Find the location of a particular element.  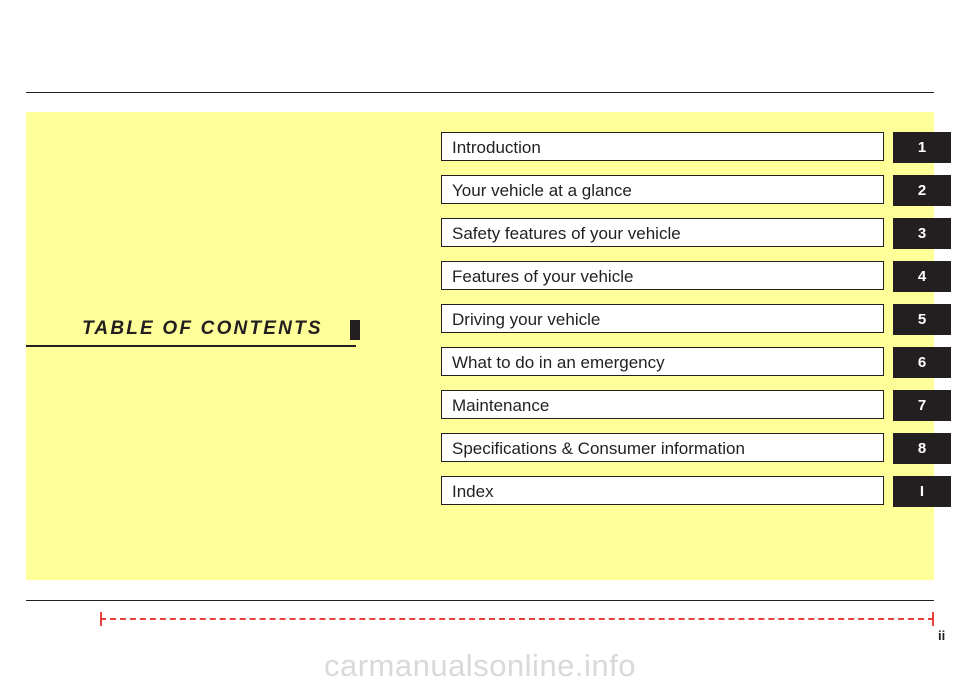

list-item: Your vehicle at a glance 2 is located at coordinates (696, 190).